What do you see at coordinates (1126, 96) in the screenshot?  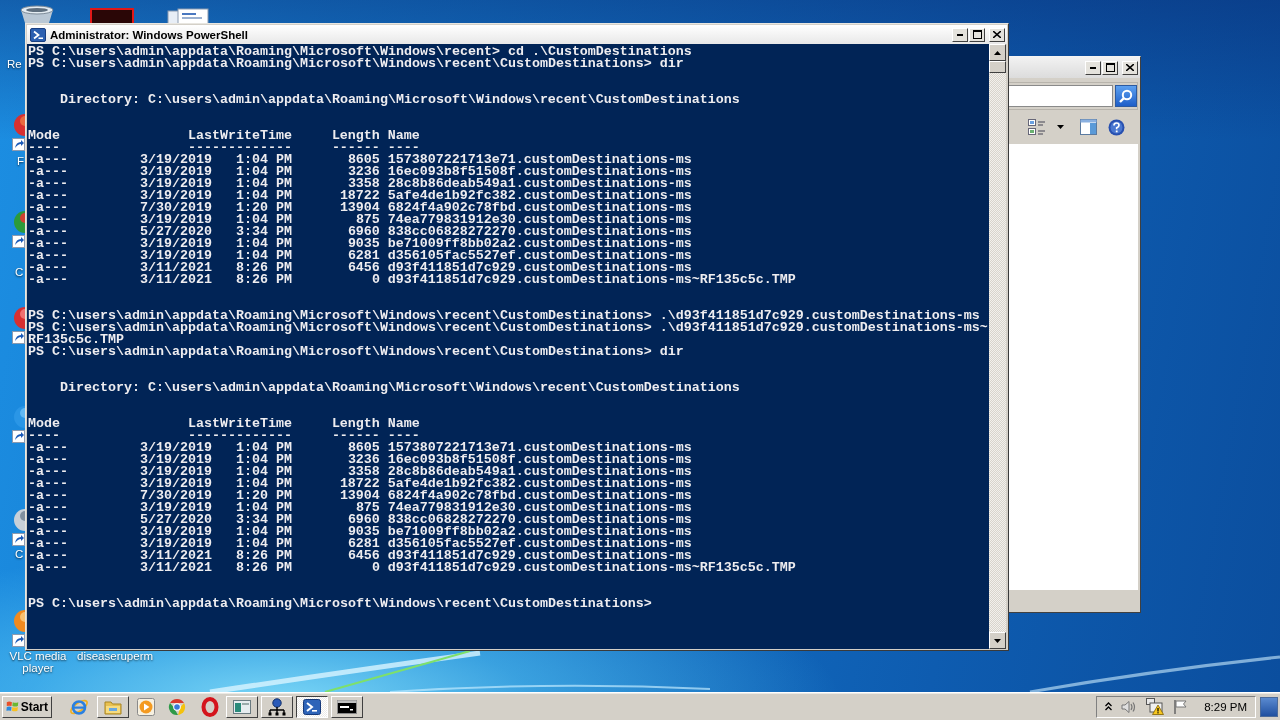 I see `search-button` at bounding box center [1126, 96].